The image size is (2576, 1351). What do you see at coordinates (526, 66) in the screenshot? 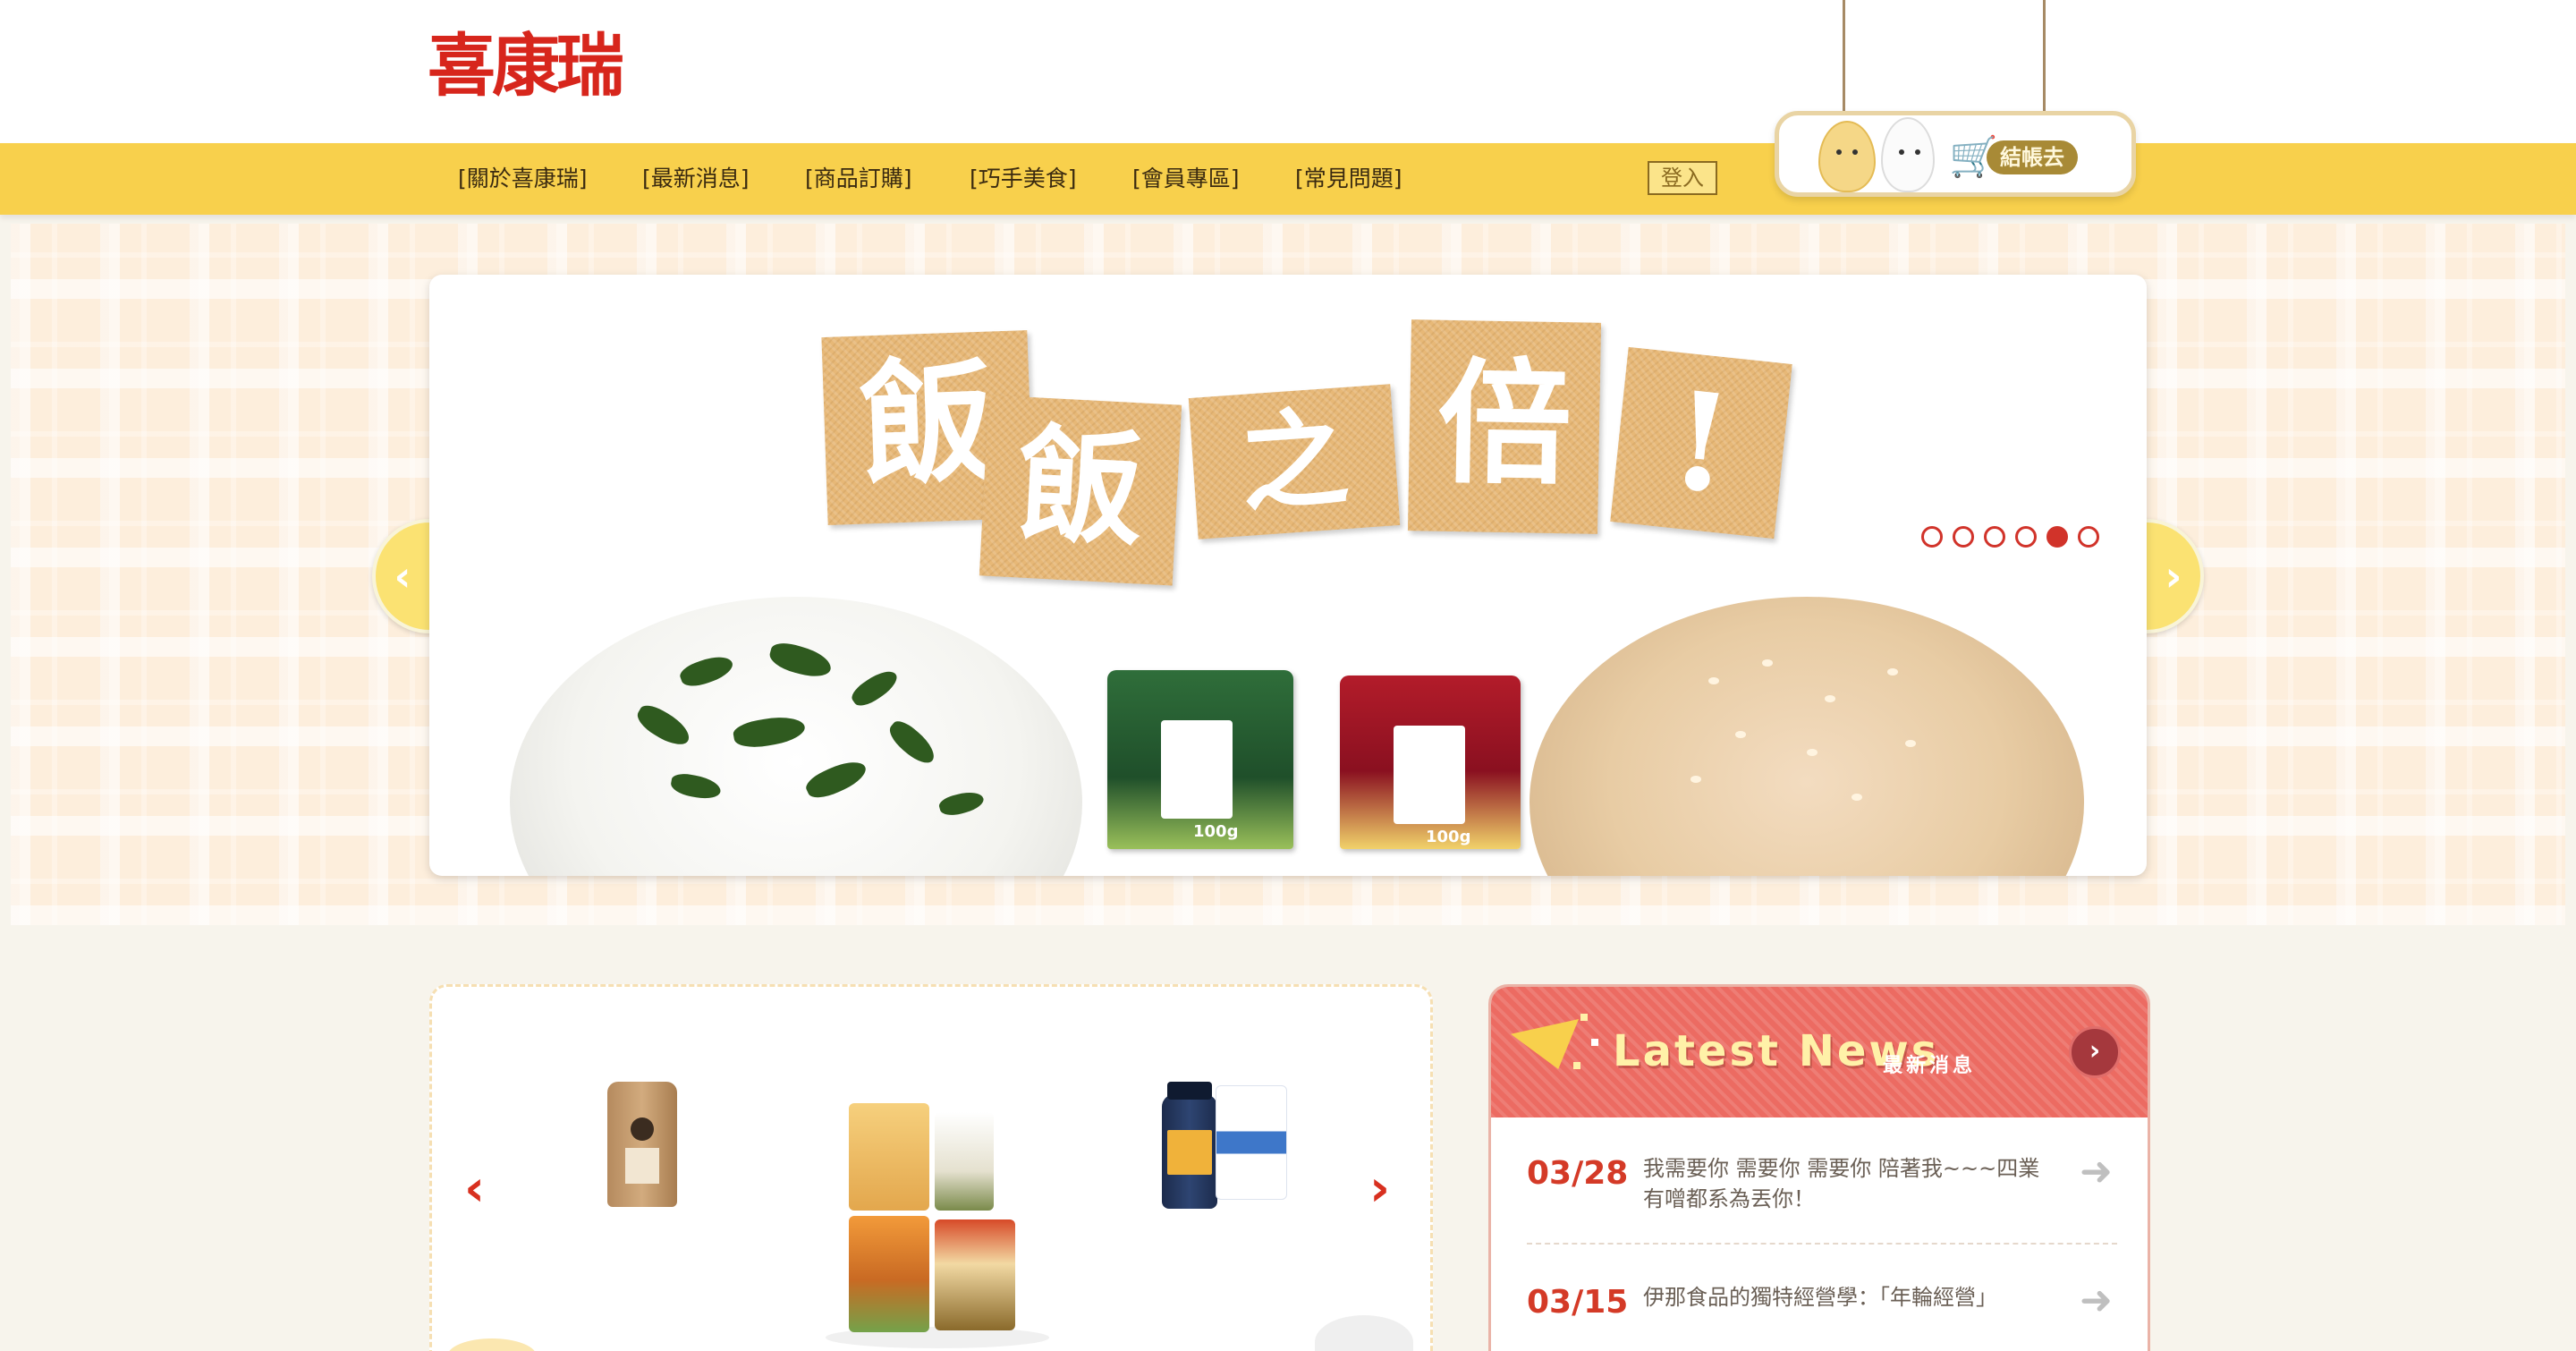
I see `site-logo: 喜康瑞` at bounding box center [526, 66].